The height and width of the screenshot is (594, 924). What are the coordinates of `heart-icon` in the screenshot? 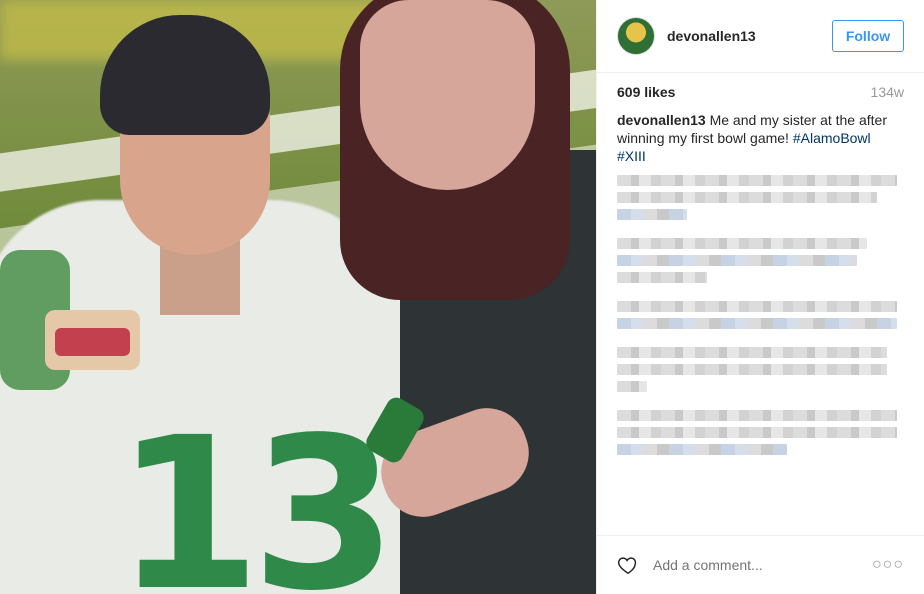 It's located at (628, 565).